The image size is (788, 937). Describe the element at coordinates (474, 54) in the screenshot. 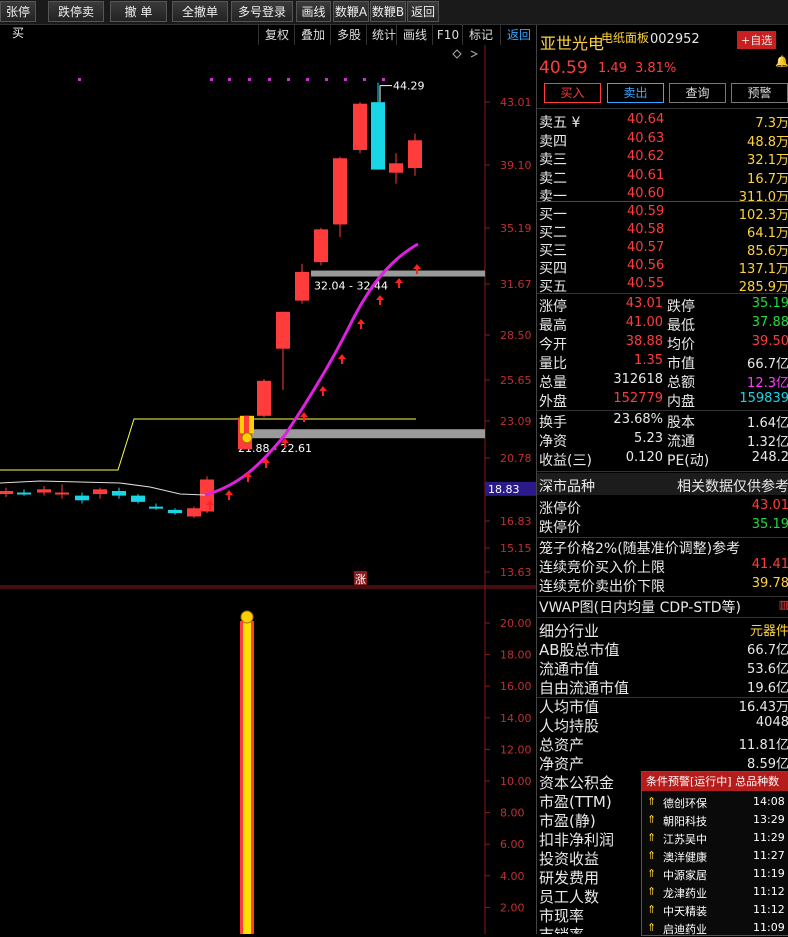

I see `expand-icon` at that location.